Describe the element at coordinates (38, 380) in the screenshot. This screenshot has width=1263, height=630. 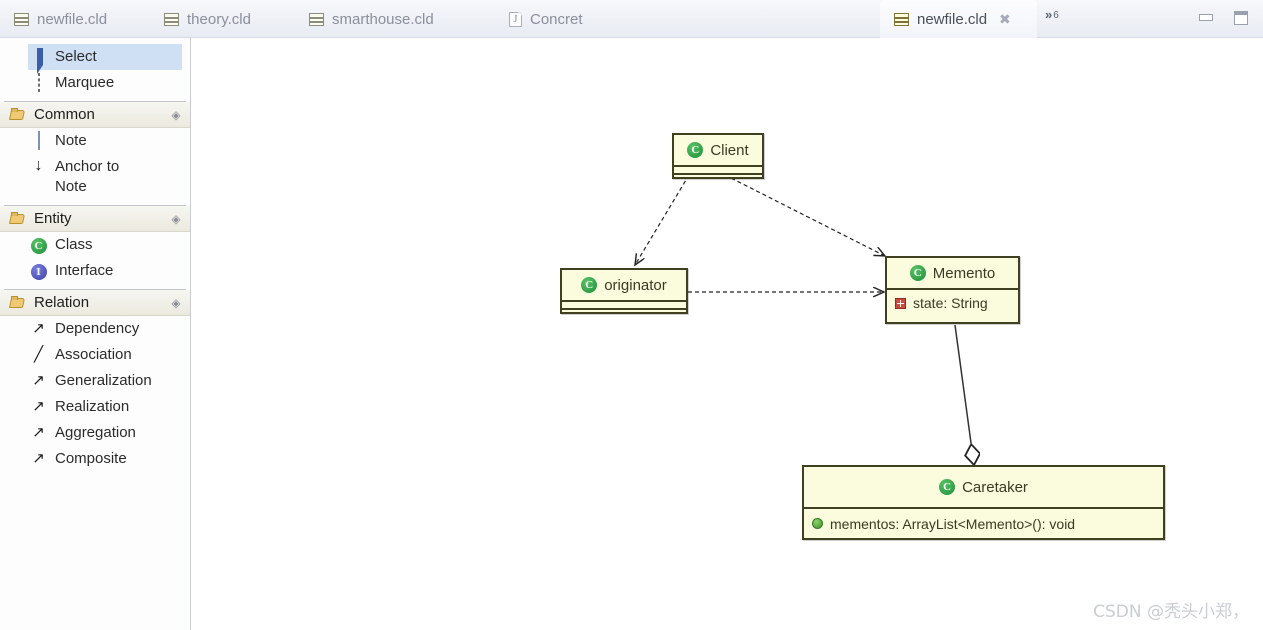
I see `generalization-arrow-icon: ↗` at that location.